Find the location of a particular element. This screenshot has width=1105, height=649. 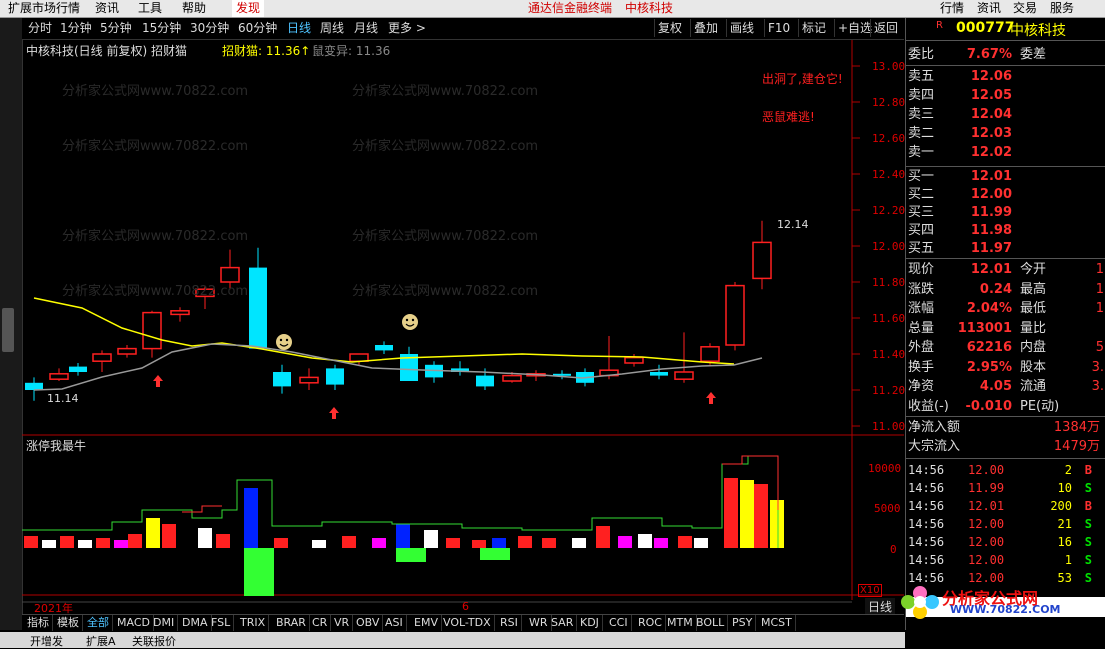

status-item: 开增发 is located at coordinates (46, 641).